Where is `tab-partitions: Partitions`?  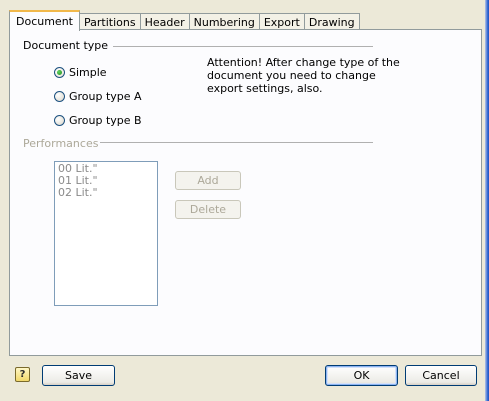
tab-partitions: Partitions is located at coordinates (110, 21).